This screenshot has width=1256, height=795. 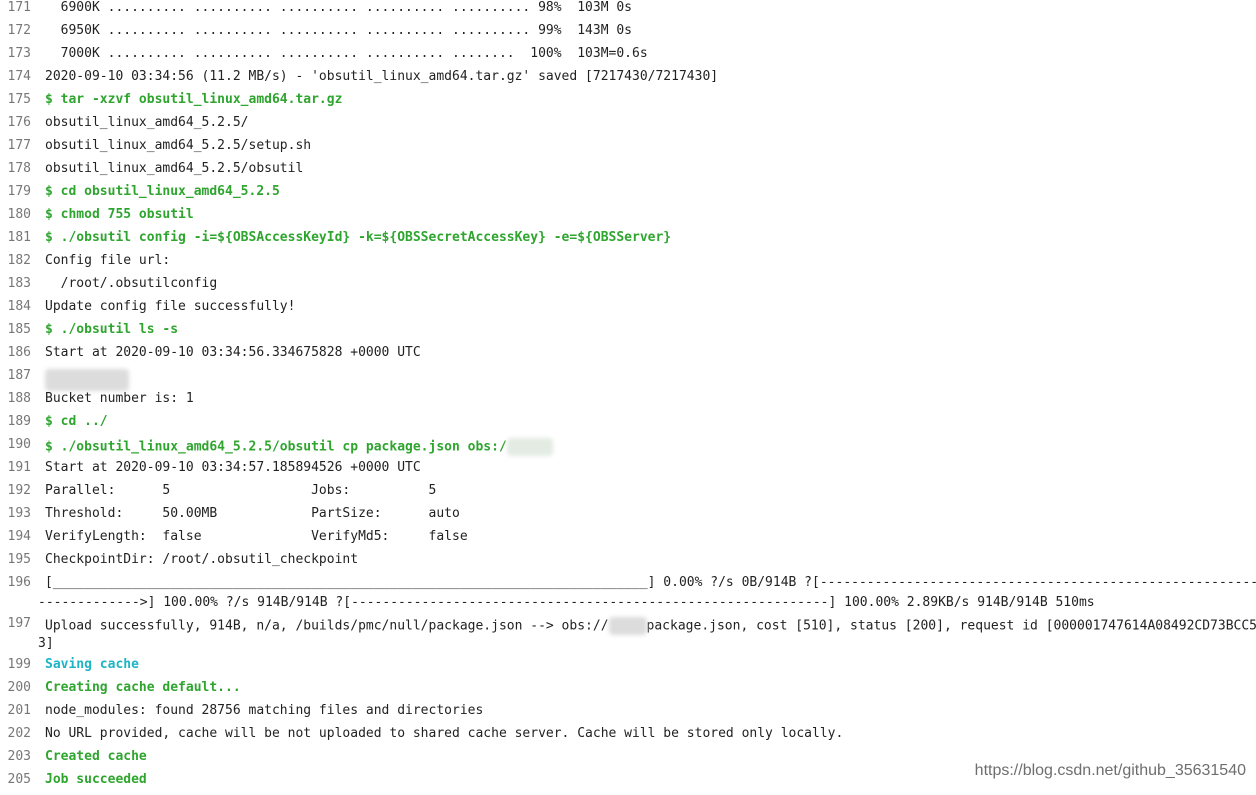 What do you see at coordinates (19, 145) in the screenshot?
I see `line-number: 177` at bounding box center [19, 145].